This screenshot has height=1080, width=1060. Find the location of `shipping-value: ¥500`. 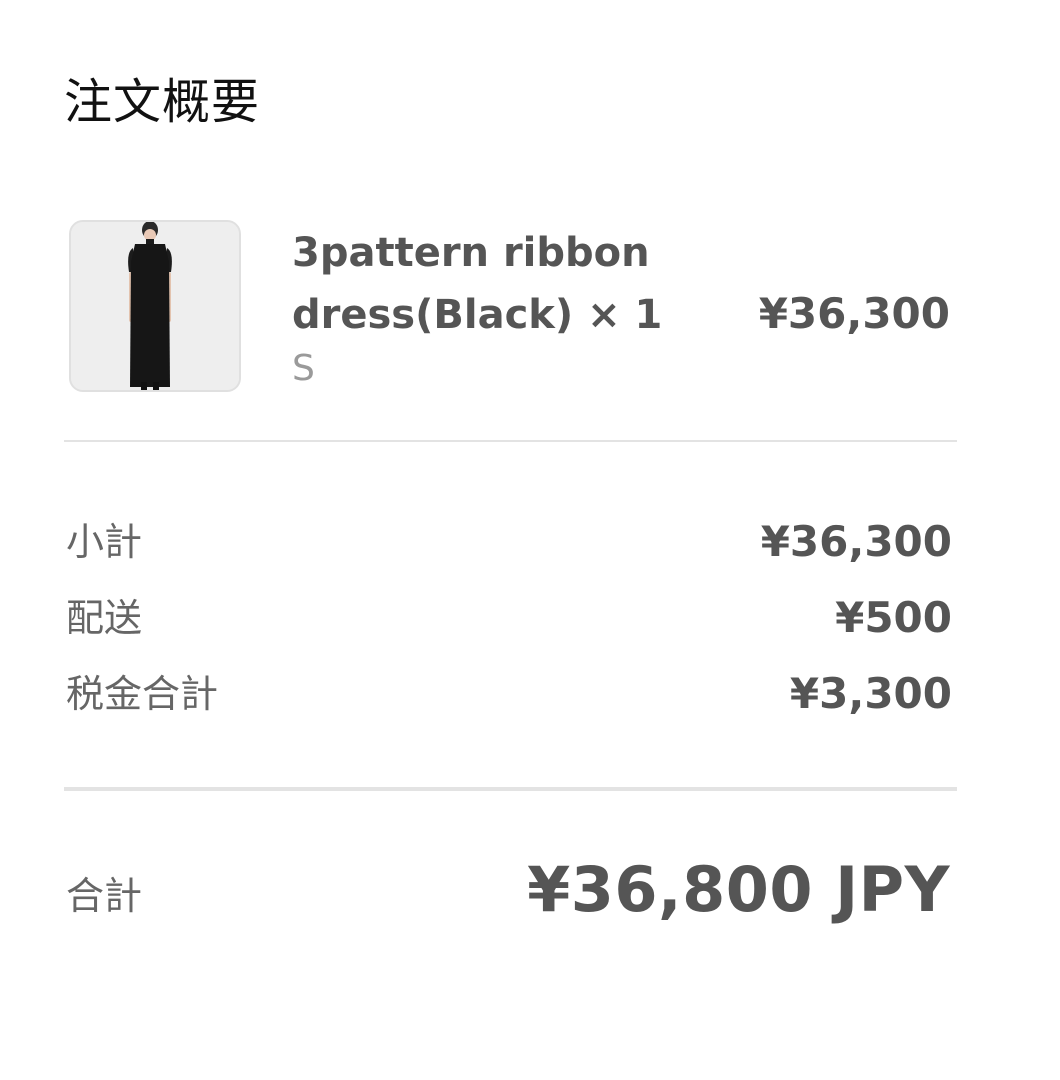

shipping-value: ¥500 is located at coordinates (893, 617).